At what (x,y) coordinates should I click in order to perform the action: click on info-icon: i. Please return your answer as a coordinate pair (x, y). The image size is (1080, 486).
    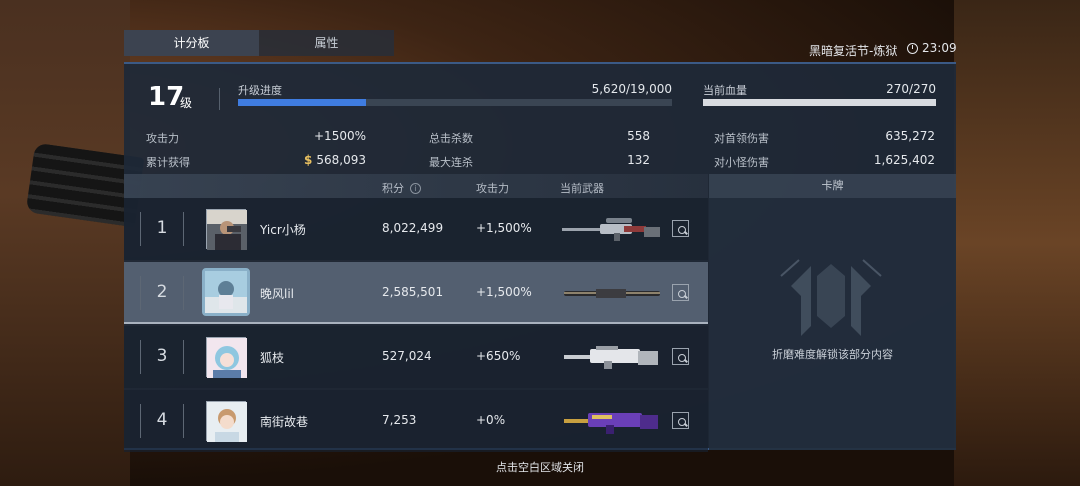
    Looking at the image, I should click on (415, 188).